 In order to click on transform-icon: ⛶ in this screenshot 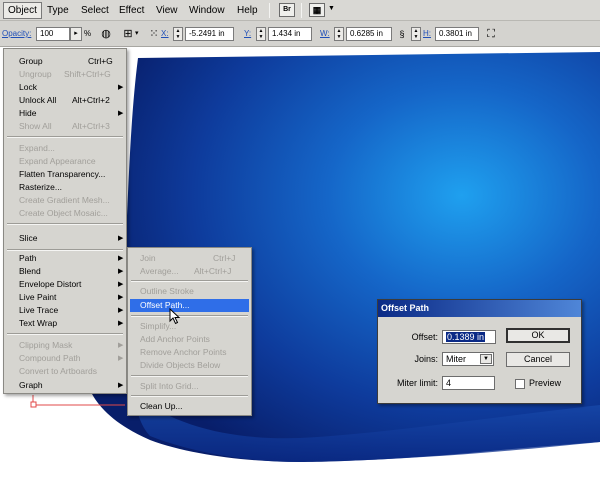, I will do `click(491, 34)`.